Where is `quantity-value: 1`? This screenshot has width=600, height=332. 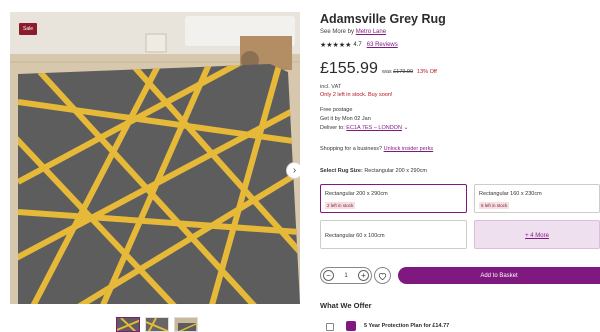 quantity-value: 1 is located at coordinates (345, 276).